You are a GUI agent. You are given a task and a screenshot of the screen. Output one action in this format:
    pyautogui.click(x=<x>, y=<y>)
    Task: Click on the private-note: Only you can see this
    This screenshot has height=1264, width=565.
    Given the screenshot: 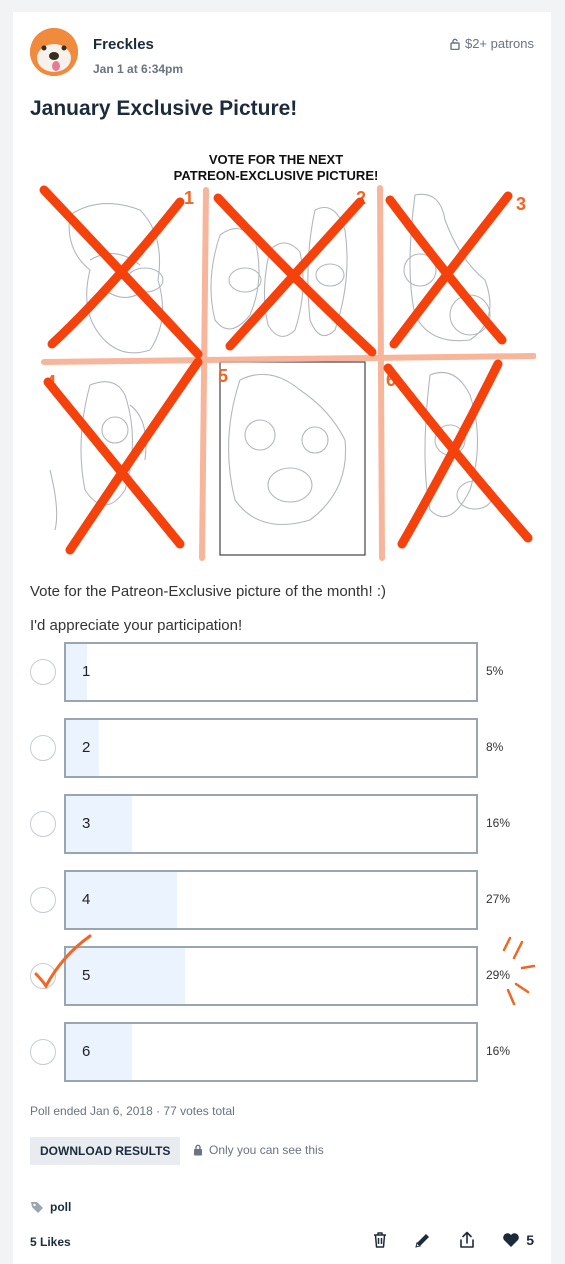 What is the action you would take?
    pyautogui.click(x=258, y=1150)
    